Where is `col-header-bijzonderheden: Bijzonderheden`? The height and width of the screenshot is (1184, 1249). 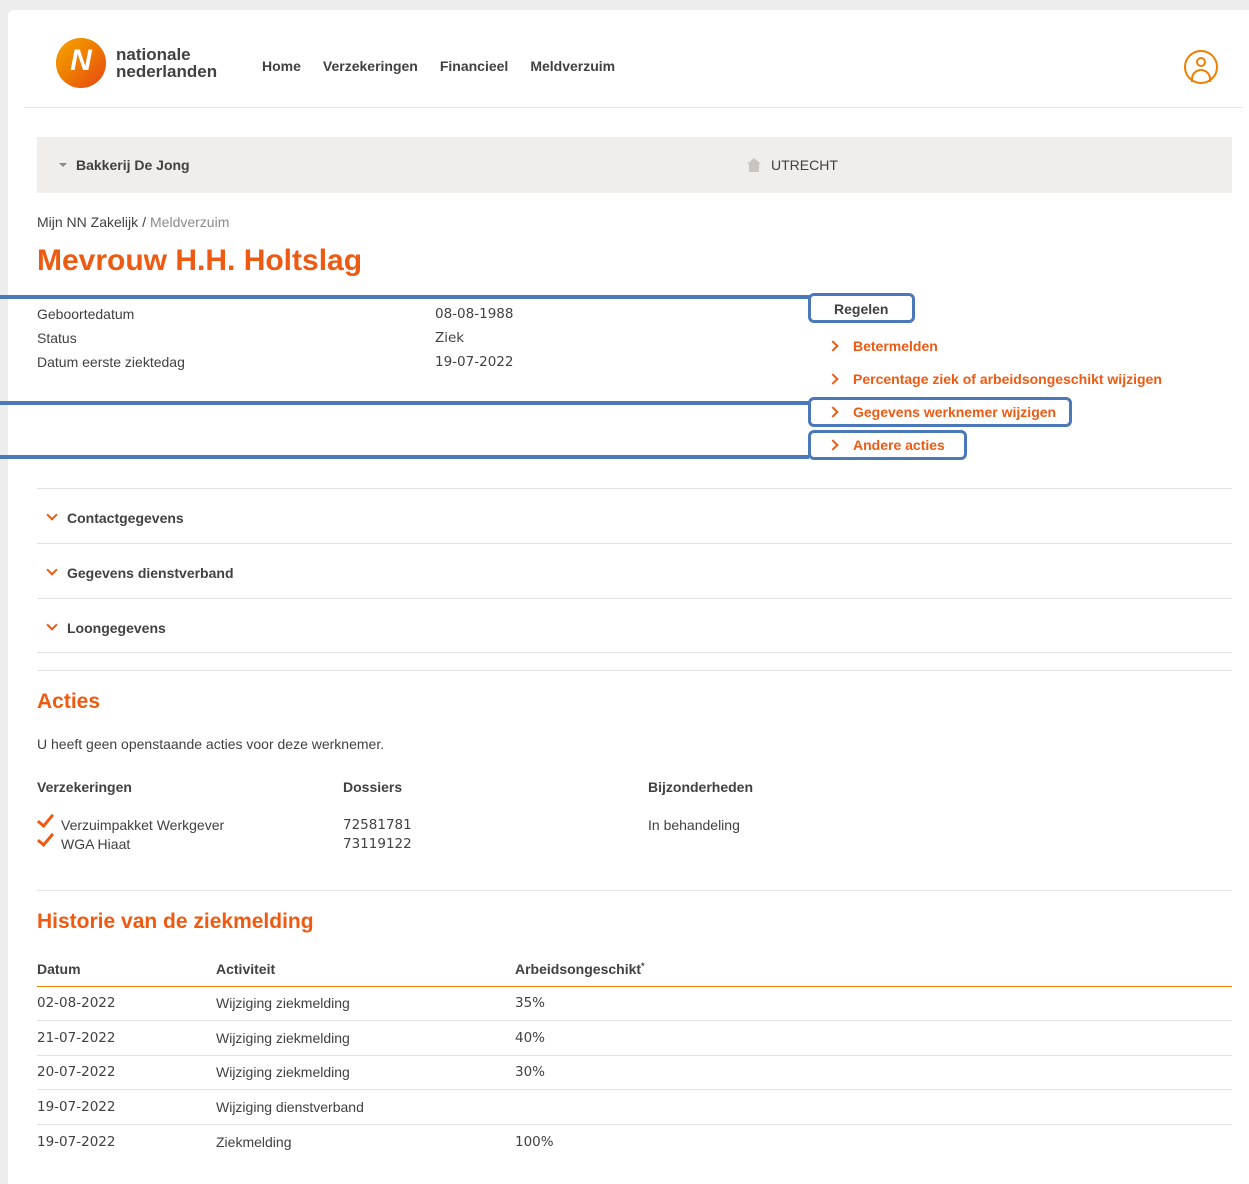 col-header-bijzonderheden: Bijzonderheden is located at coordinates (701, 787).